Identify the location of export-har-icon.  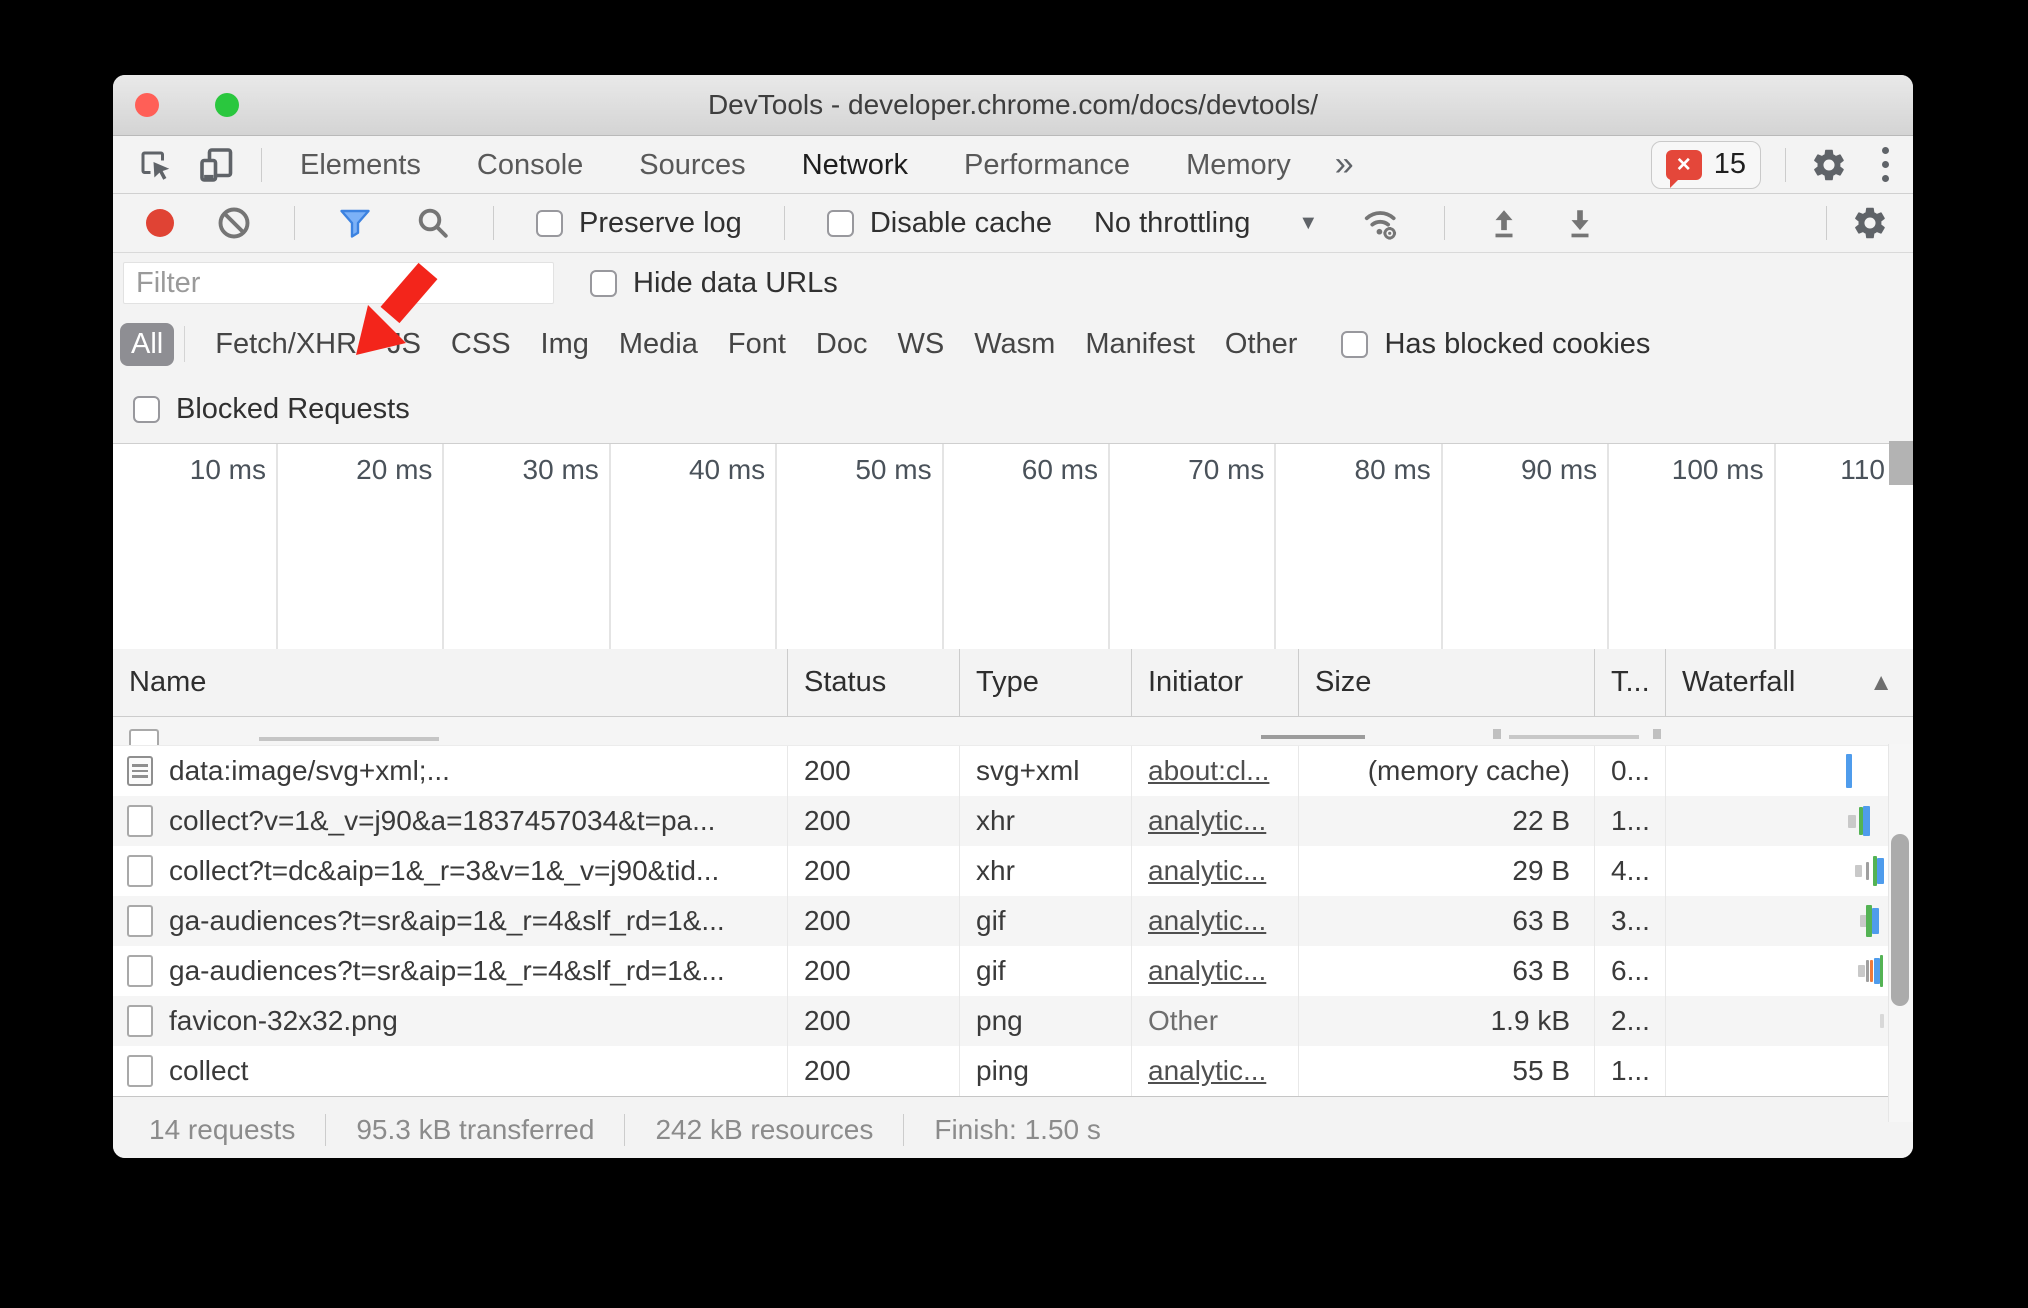
(1580, 223).